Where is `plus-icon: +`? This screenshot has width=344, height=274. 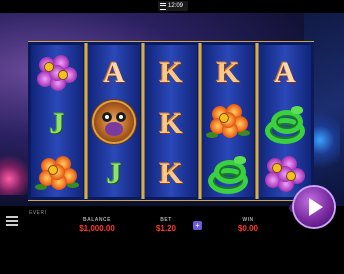
plus-icon: + is located at coordinates (197, 225).